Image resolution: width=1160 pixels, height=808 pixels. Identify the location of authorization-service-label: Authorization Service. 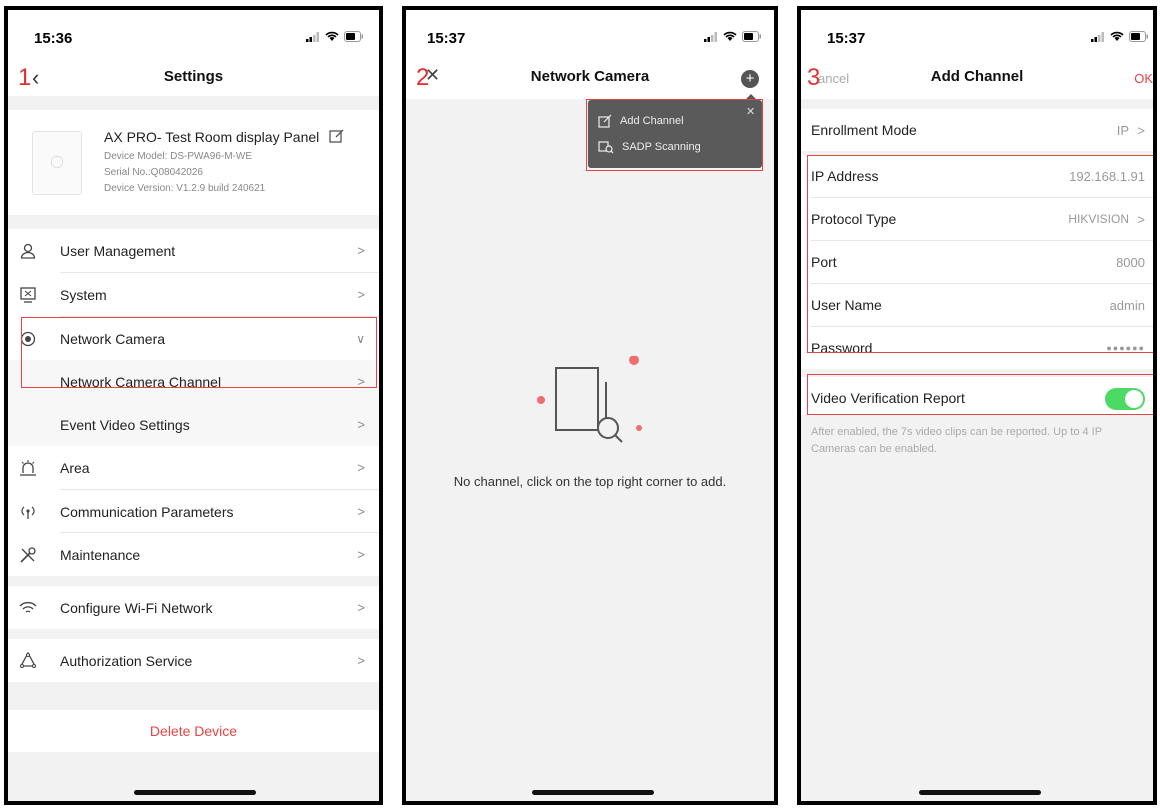
(126, 660).